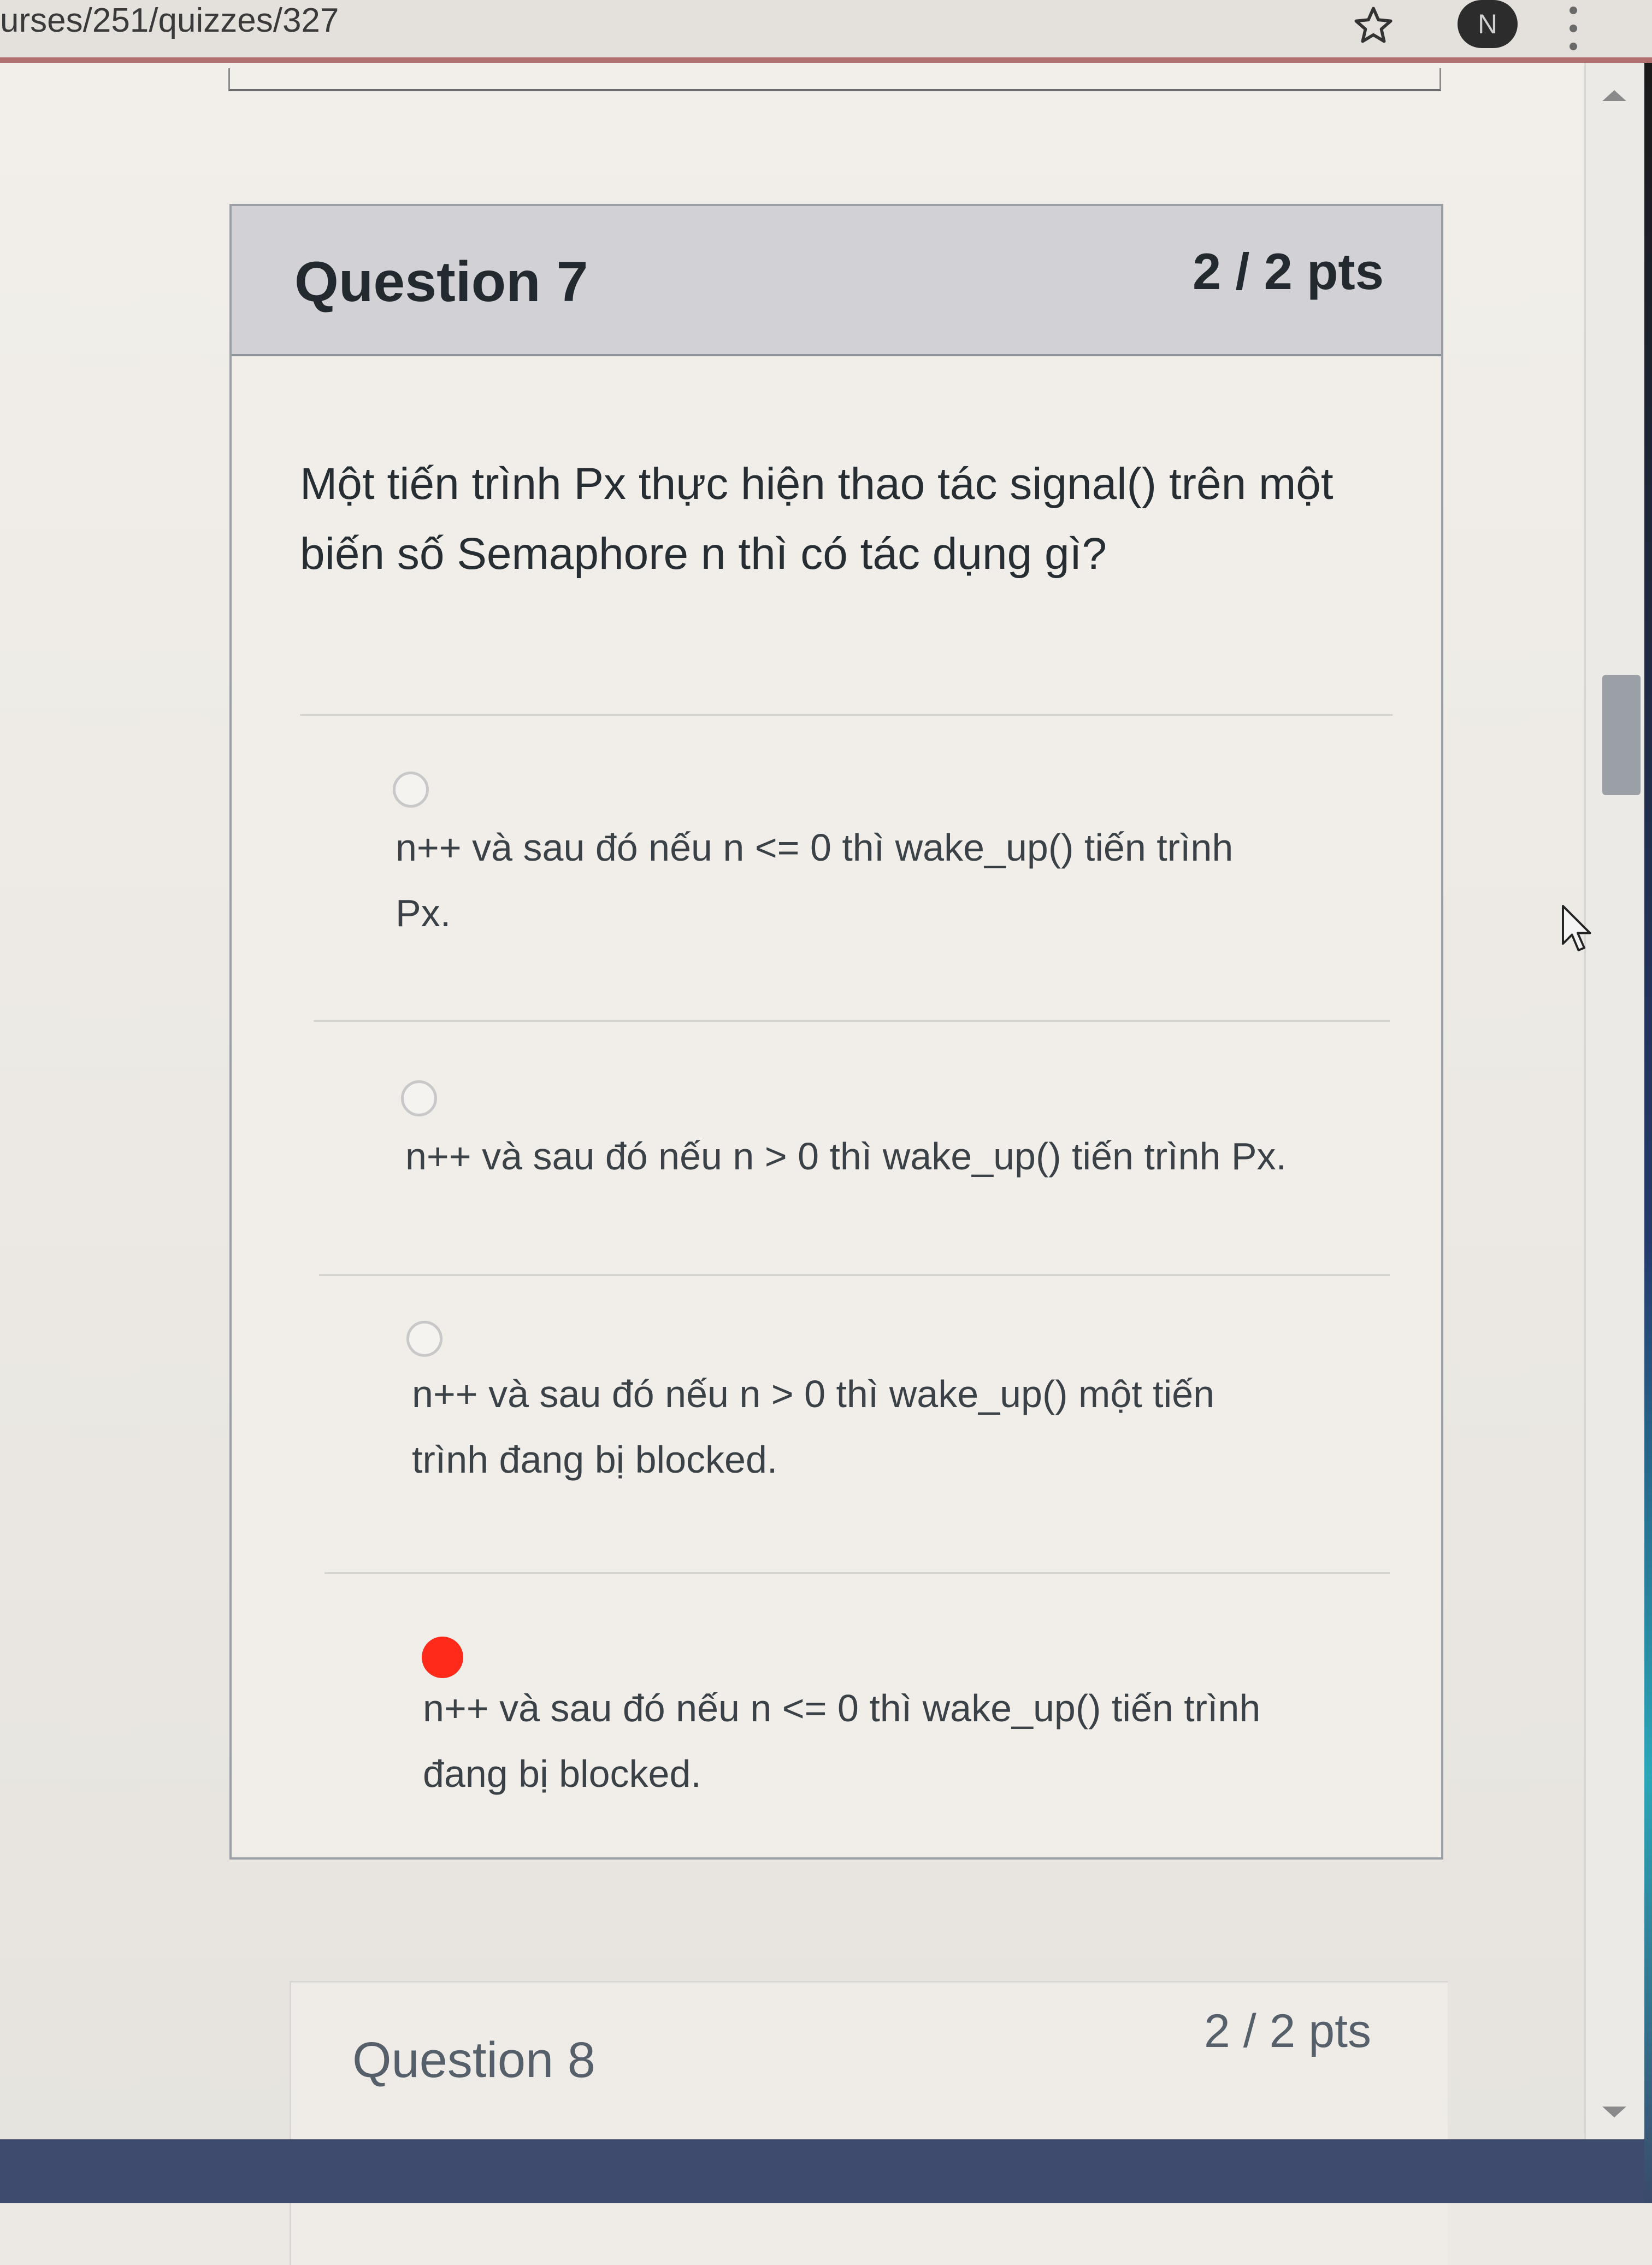  I want to click on scroll-up-arrow-icon, so click(1614, 95).